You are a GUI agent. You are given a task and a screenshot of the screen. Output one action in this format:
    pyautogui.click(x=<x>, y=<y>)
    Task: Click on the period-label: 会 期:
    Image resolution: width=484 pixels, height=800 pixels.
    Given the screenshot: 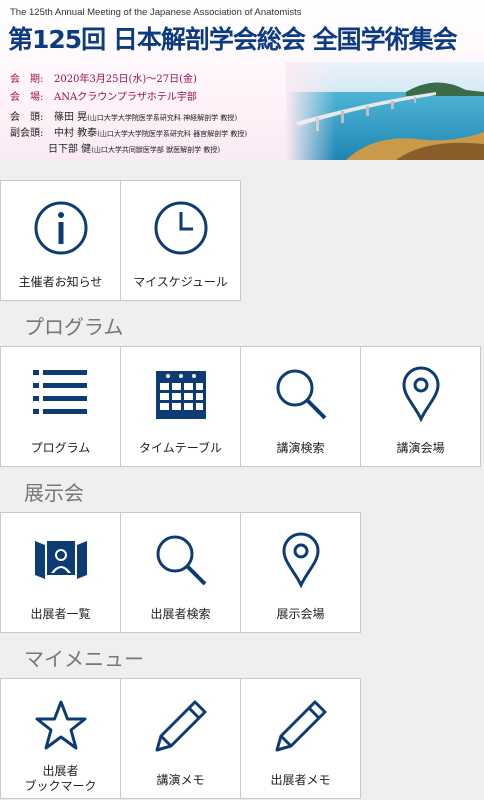 What is the action you would take?
    pyautogui.click(x=27, y=79)
    